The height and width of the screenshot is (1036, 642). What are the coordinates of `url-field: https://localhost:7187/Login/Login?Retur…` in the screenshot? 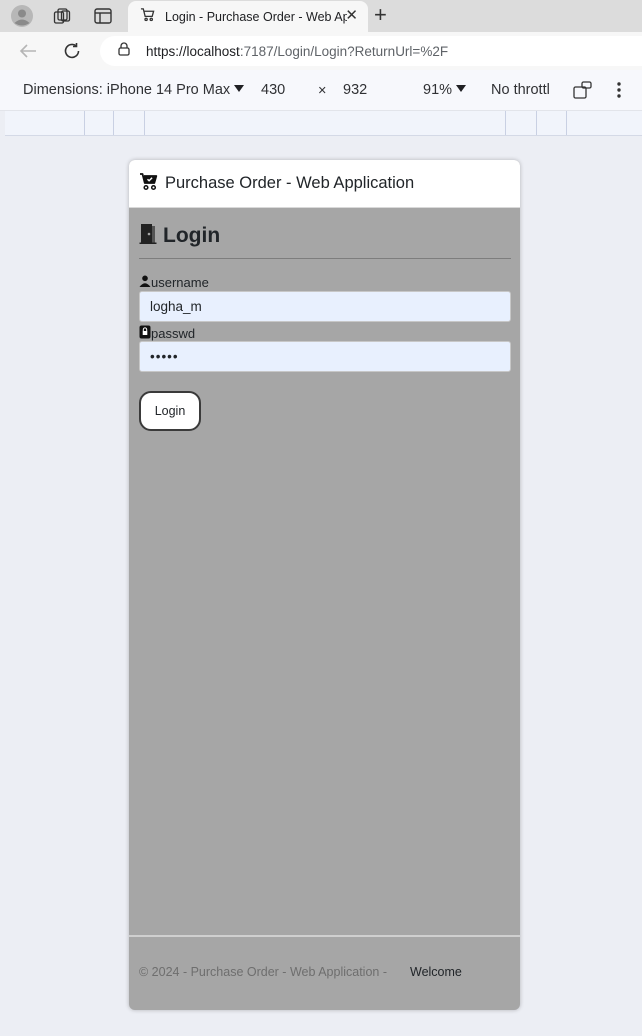 It's located at (371, 51).